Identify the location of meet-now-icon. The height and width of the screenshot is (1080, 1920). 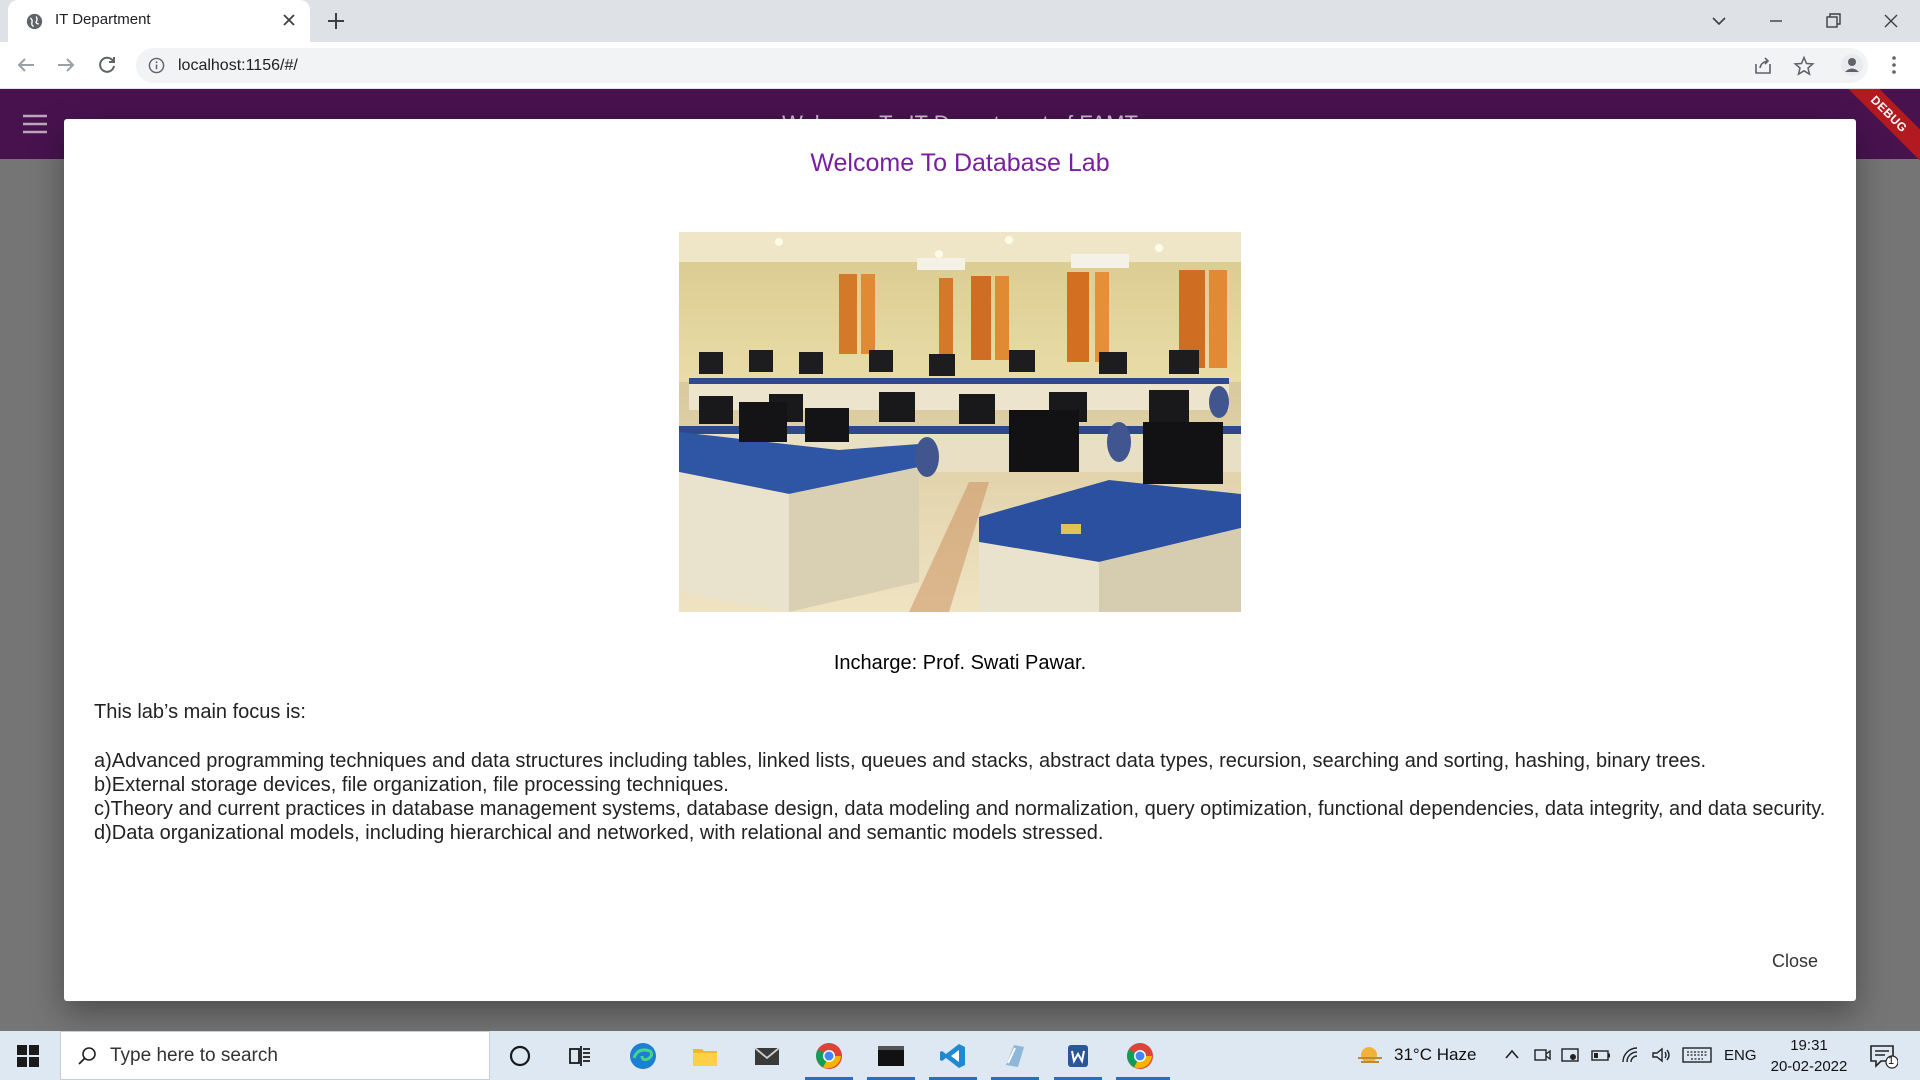
(1542, 1055).